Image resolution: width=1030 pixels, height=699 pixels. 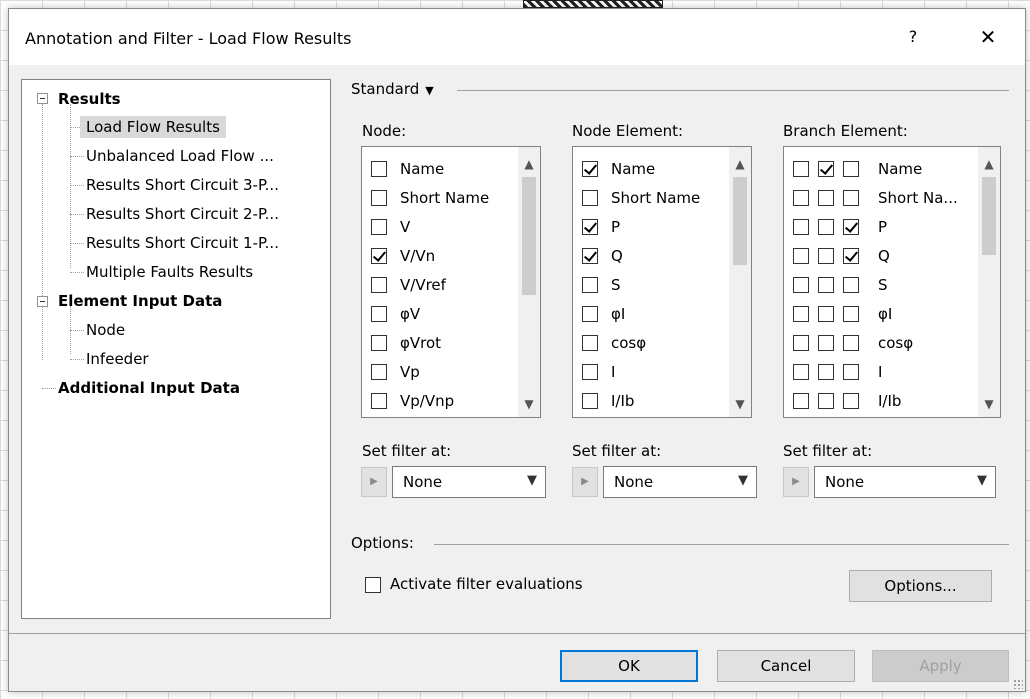 I want to click on list-item: φVrot, so click(x=439, y=342).